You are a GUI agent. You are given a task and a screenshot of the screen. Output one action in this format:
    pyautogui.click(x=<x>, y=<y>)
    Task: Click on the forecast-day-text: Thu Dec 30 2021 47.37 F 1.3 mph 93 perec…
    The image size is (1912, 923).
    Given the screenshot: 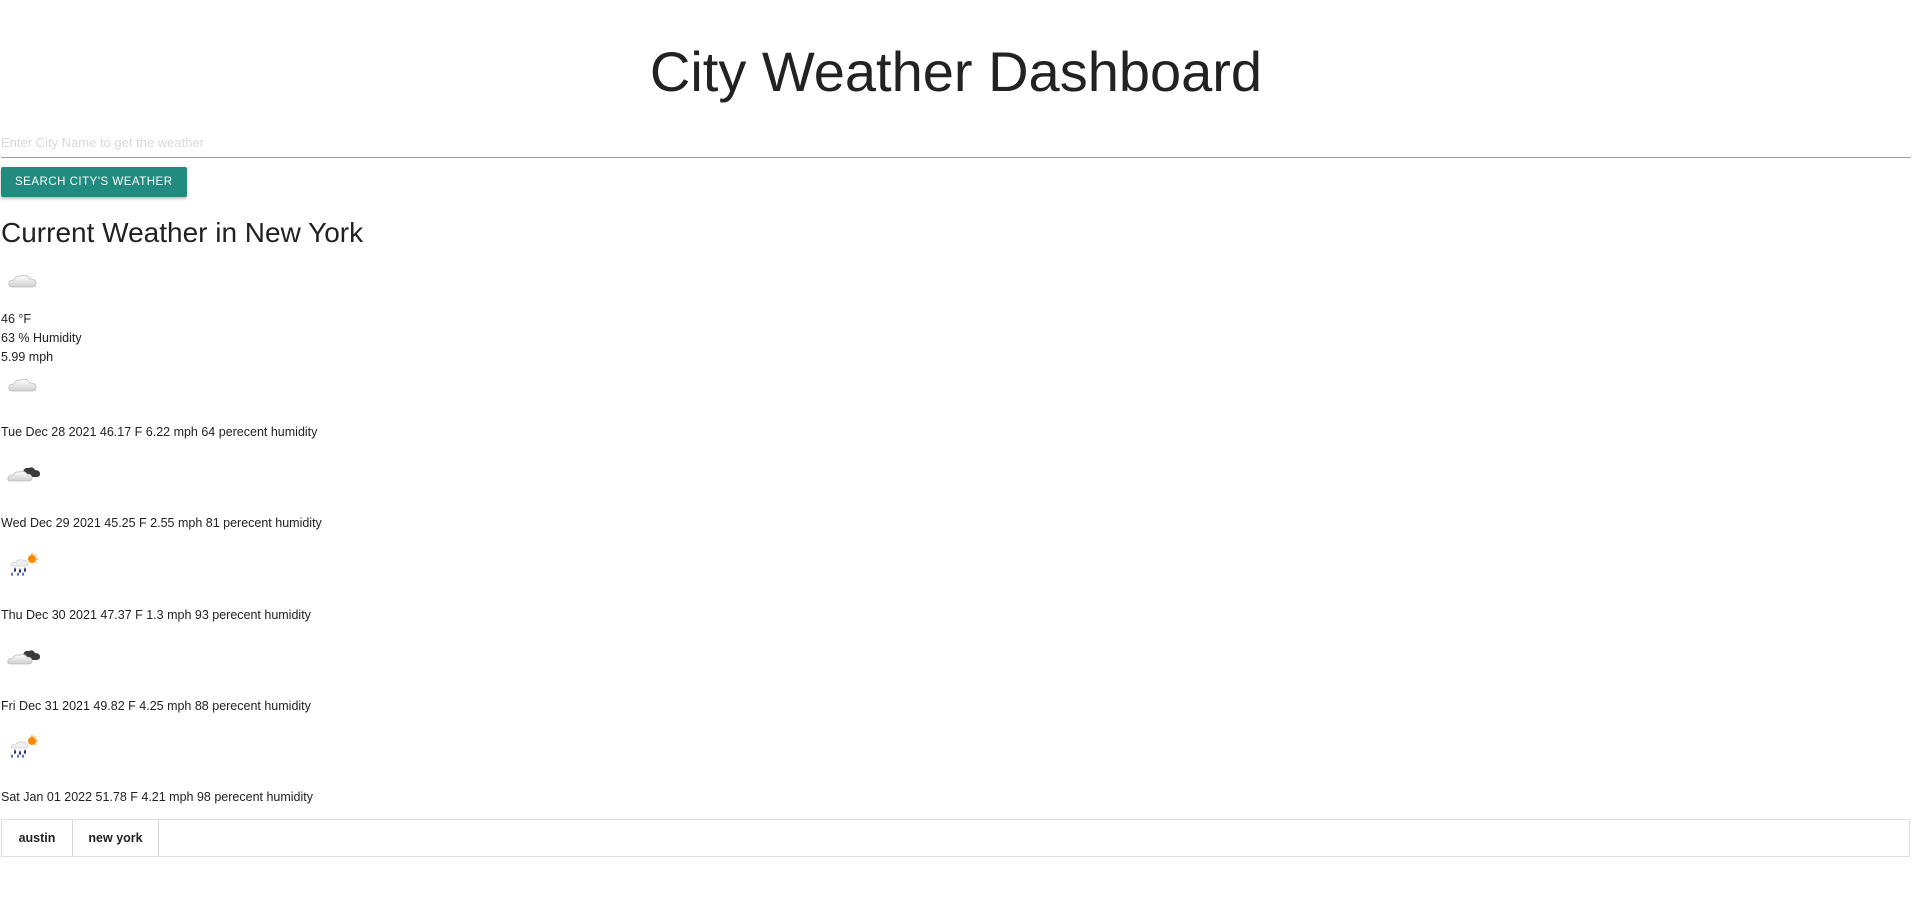 What is the action you would take?
    pyautogui.click(x=156, y=615)
    